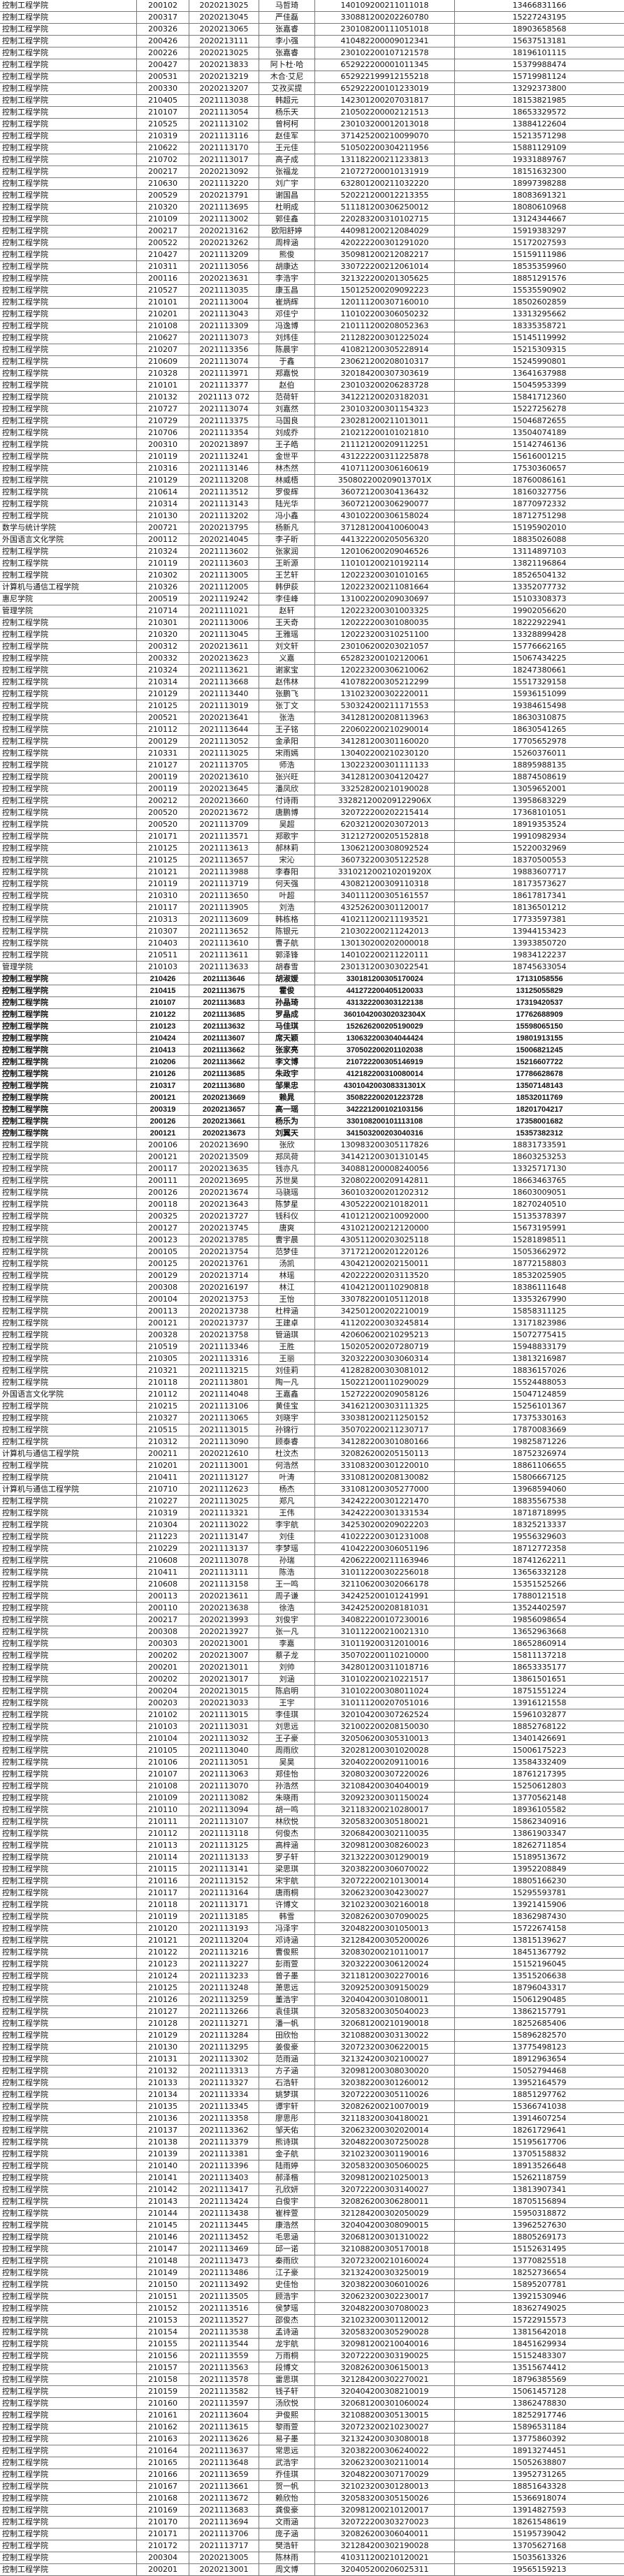  I want to click on cell-class: 210109, so click(163, 219).